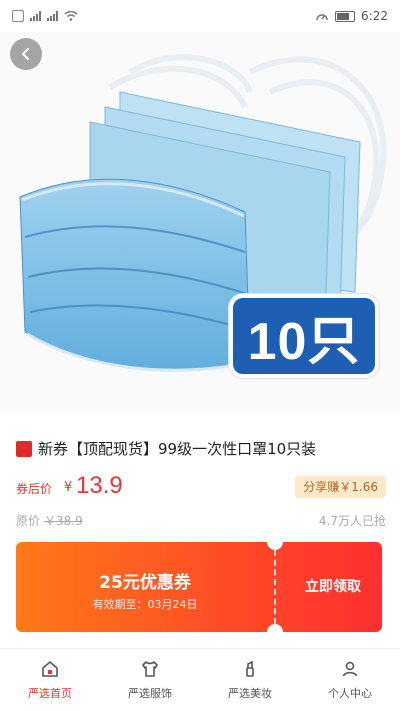  What do you see at coordinates (345, 16) in the screenshot?
I see `battery-icon` at bounding box center [345, 16].